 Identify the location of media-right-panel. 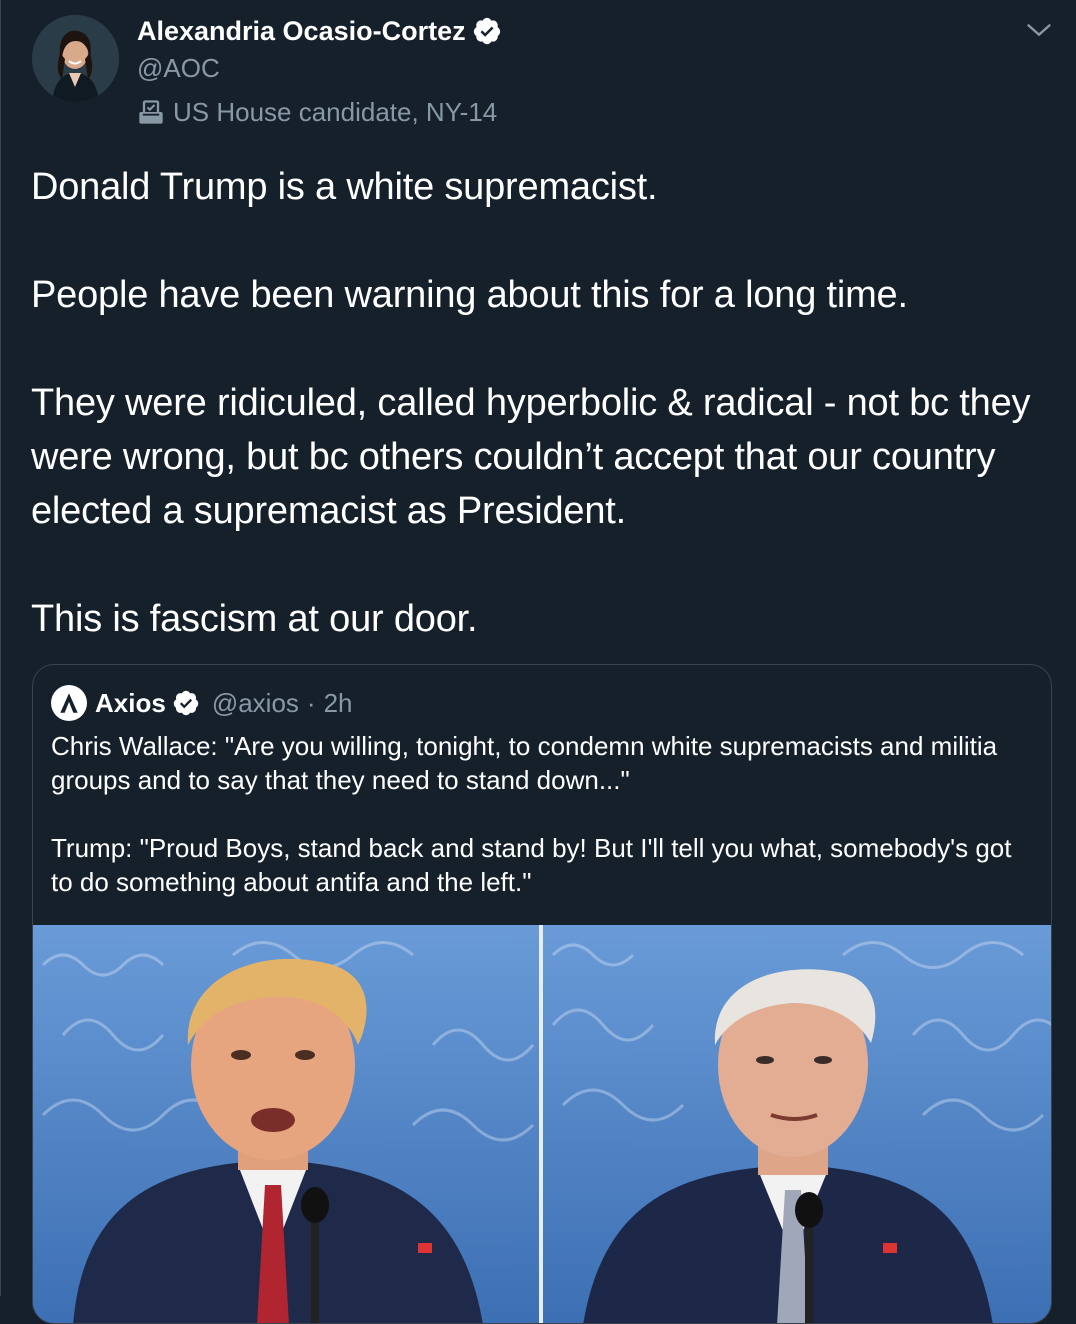
(797, 1124).